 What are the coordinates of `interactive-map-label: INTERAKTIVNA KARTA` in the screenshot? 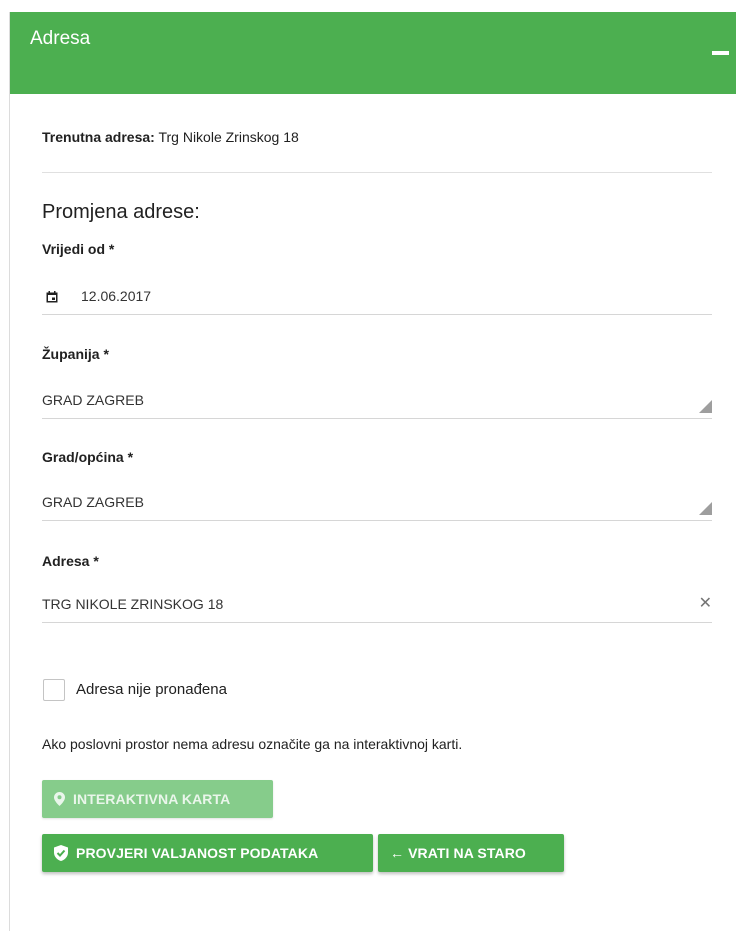 It's located at (152, 799).